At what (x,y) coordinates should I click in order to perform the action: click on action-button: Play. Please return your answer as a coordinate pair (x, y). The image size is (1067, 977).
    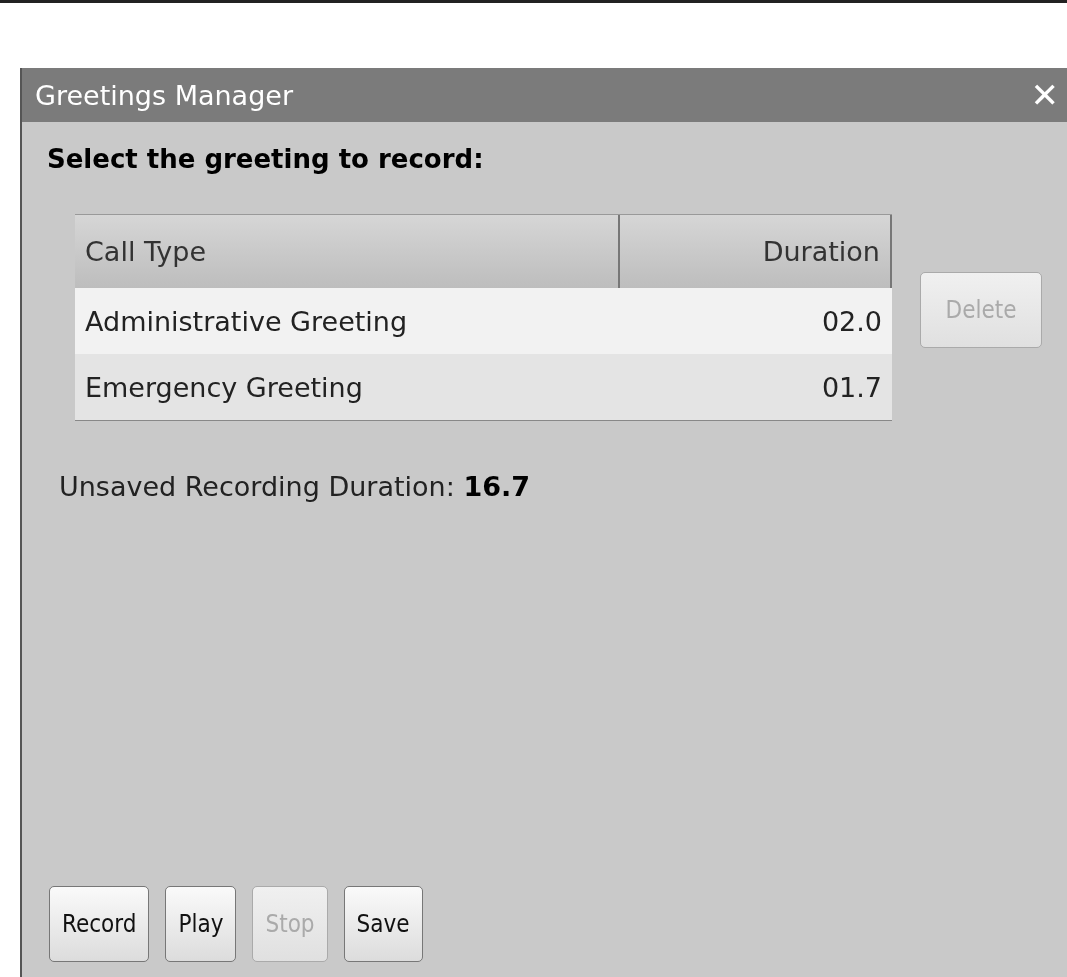
    Looking at the image, I should click on (201, 924).